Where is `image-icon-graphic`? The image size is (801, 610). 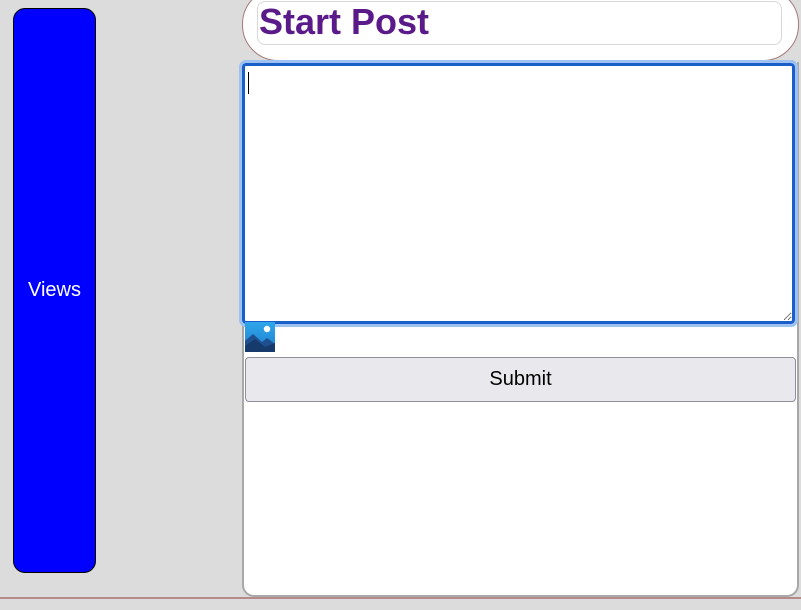 image-icon-graphic is located at coordinates (260, 337).